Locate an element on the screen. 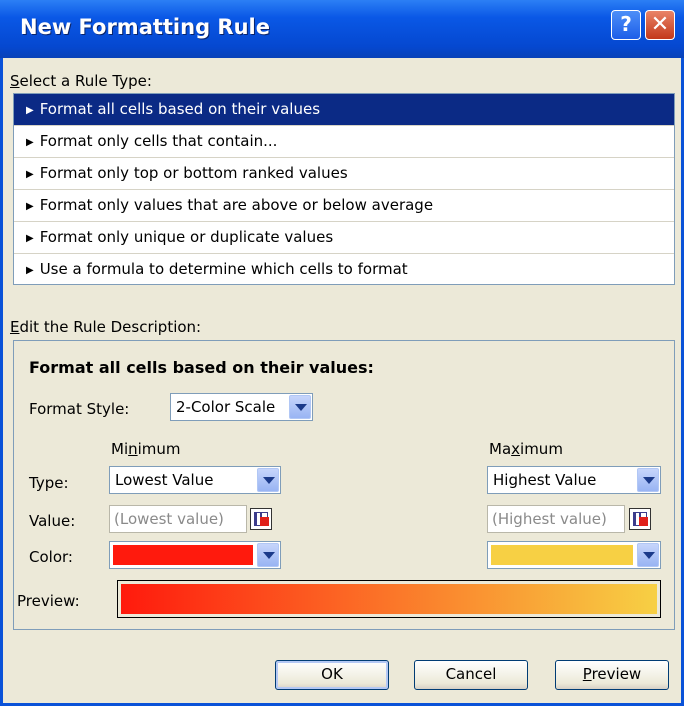 The height and width of the screenshot is (706, 684). color-label: Color: is located at coordinates (51, 557).